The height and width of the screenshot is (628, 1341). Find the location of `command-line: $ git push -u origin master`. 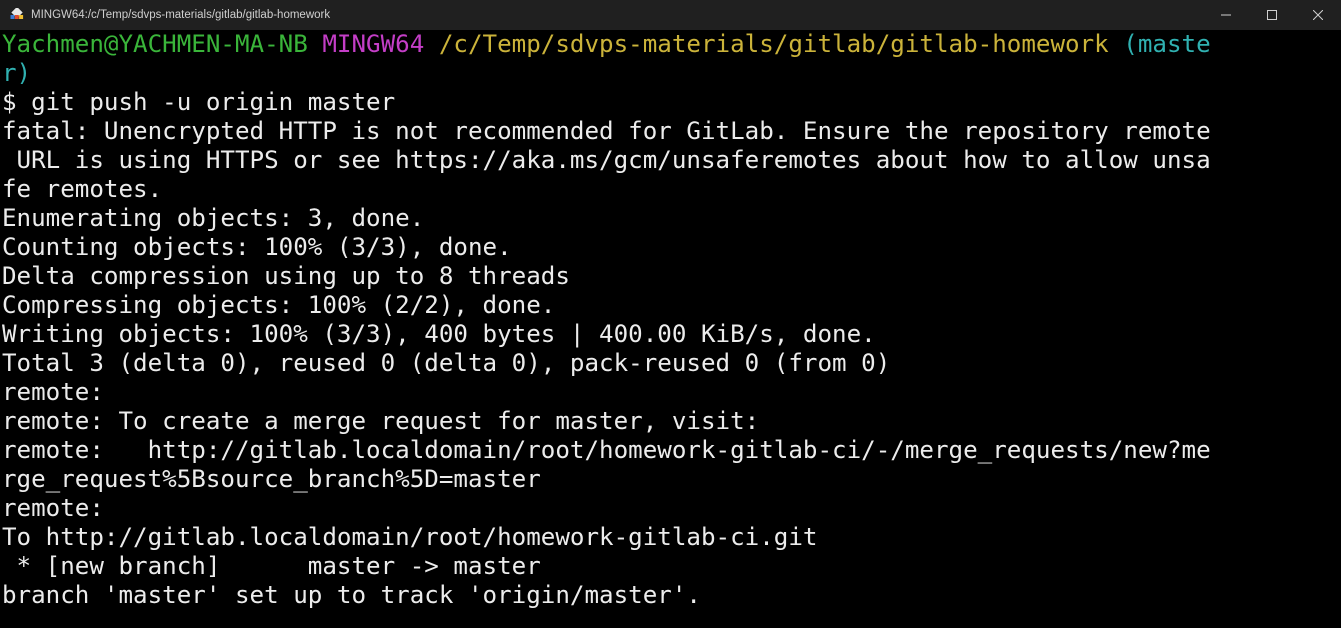

command-line: $ git push -u origin master is located at coordinates (199, 102).